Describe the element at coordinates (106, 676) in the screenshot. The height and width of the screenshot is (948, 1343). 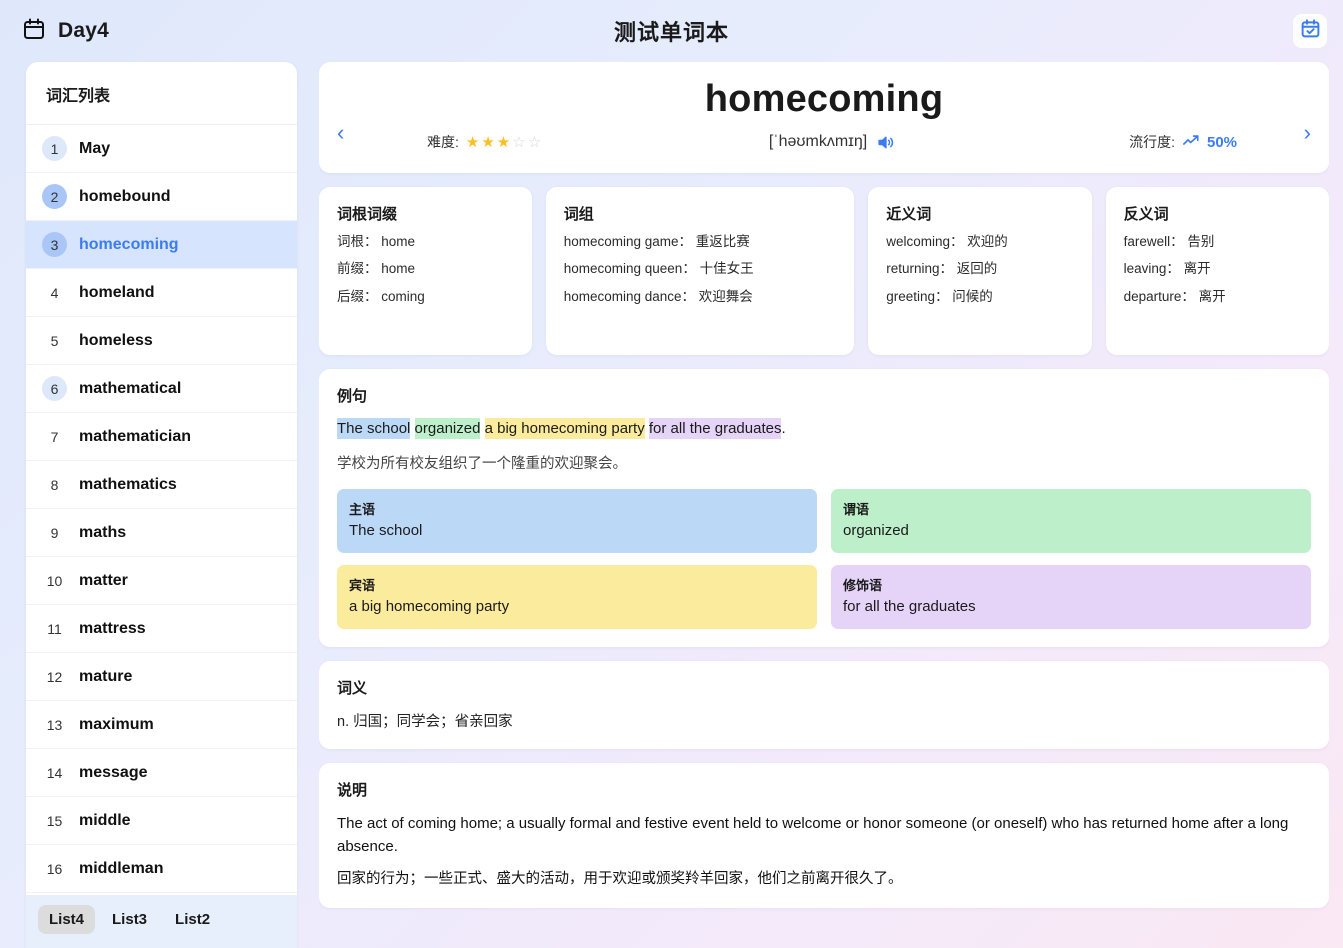
I see `word-label: mature` at that location.